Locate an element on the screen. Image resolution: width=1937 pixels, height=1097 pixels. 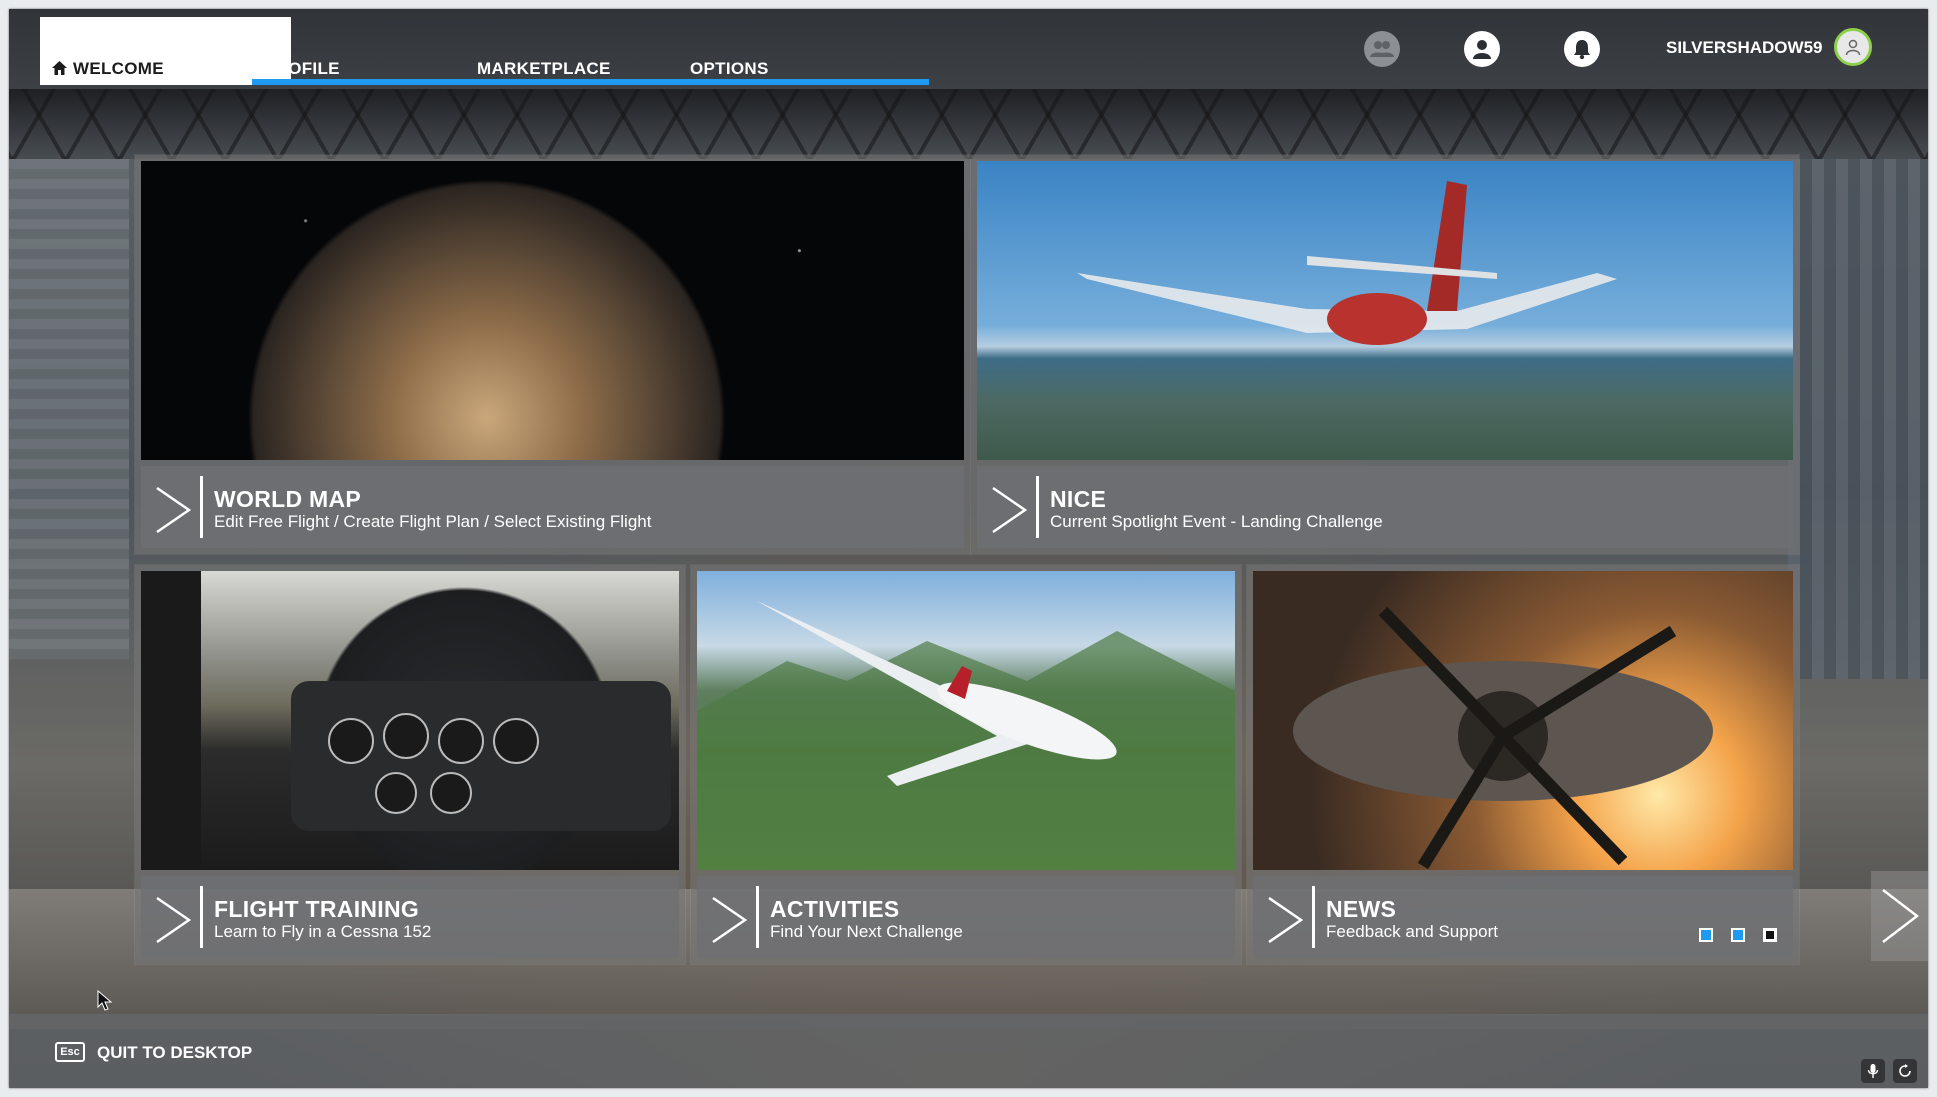
card-title: FLIGHT TRAINING is located at coordinates (317, 909).